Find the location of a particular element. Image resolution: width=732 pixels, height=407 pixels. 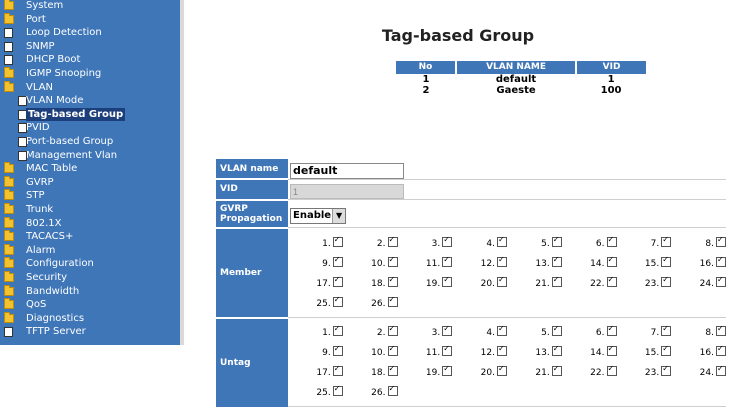

sidebar-item: DHCP Boot is located at coordinates (90, 59).